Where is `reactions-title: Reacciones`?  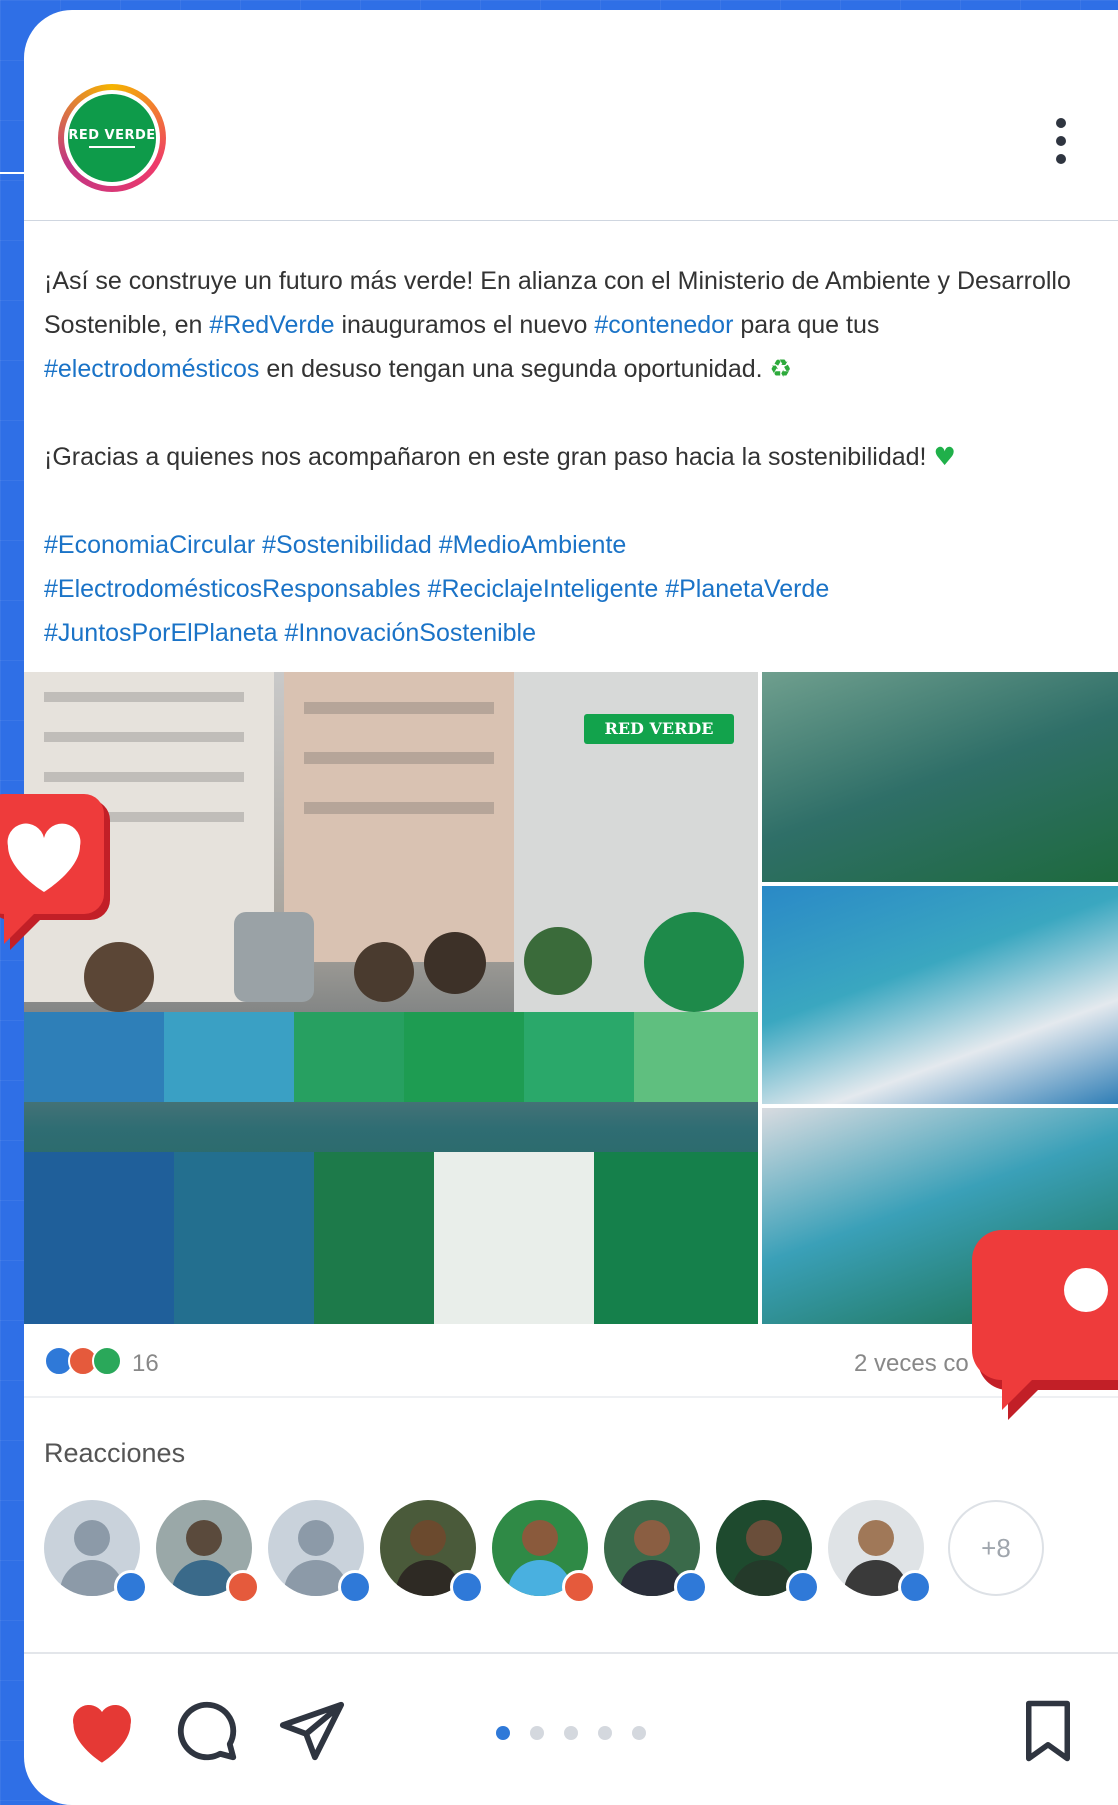 reactions-title: Reacciones is located at coordinates (115, 1453).